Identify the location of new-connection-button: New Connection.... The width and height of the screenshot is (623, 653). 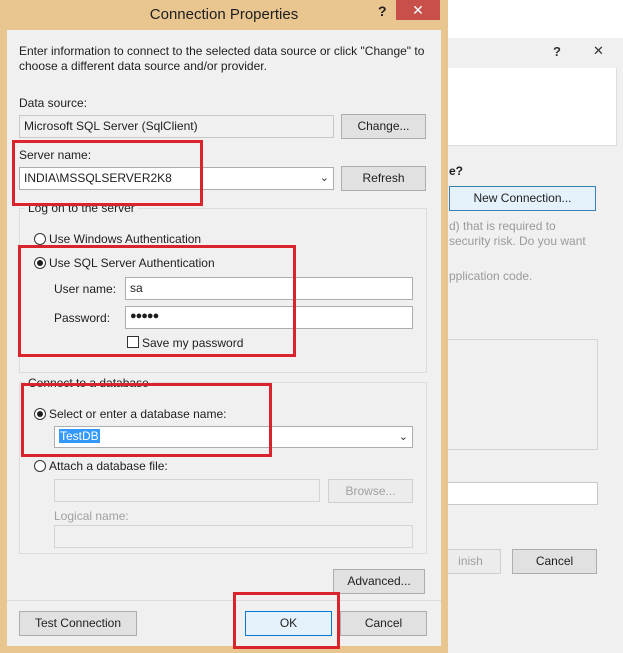
(522, 198).